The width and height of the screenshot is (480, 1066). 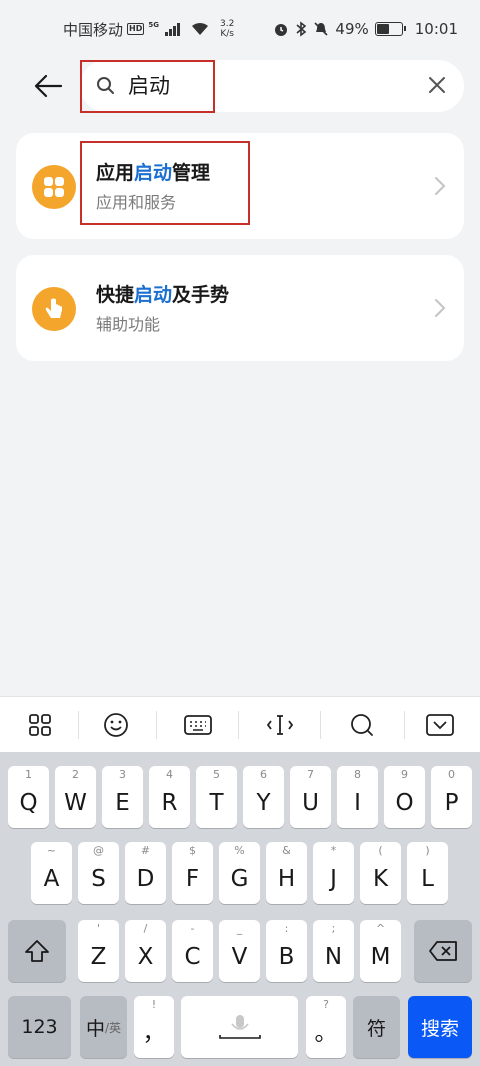 What do you see at coordinates (198, 725) in the screenshot?
I see `keyboard-icon` at bounding box center [198, 725].